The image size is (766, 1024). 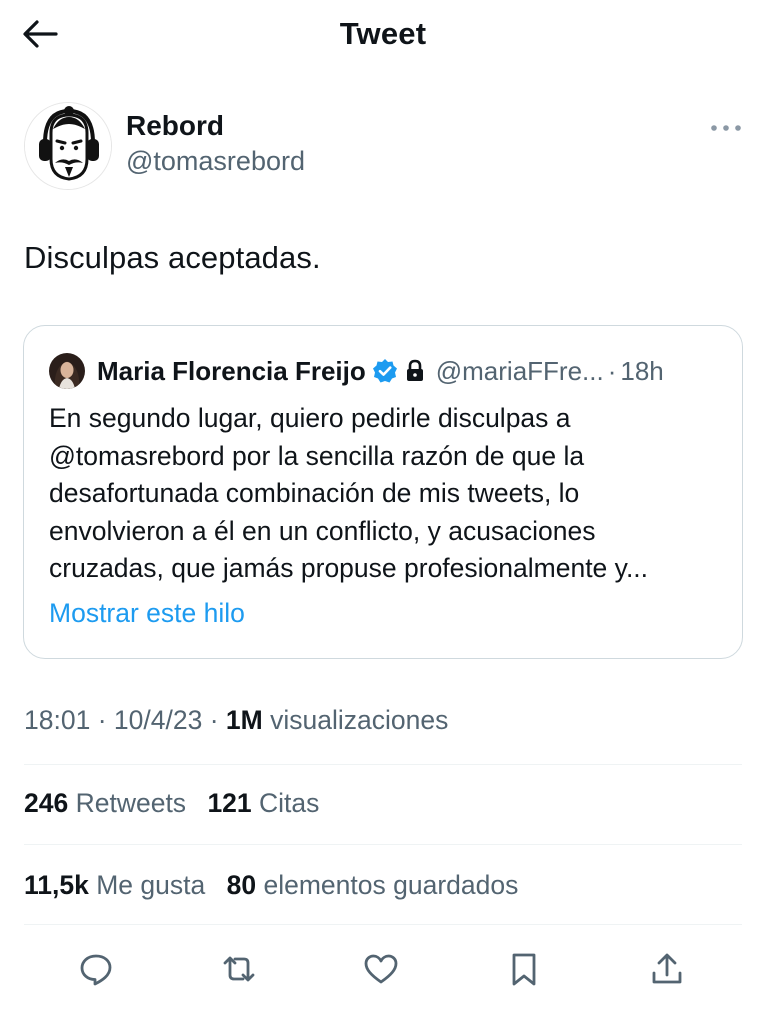 I want to click on bookmarks-stat: 80 elementos guardados, so click(x=373, y=885).